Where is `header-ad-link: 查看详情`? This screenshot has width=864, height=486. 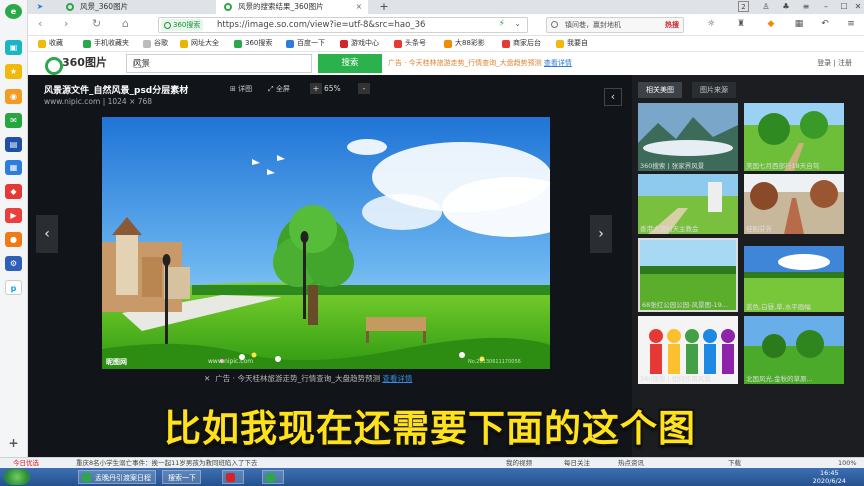 header-ad-link: 查看详情 is located at coordinates (558, 63).